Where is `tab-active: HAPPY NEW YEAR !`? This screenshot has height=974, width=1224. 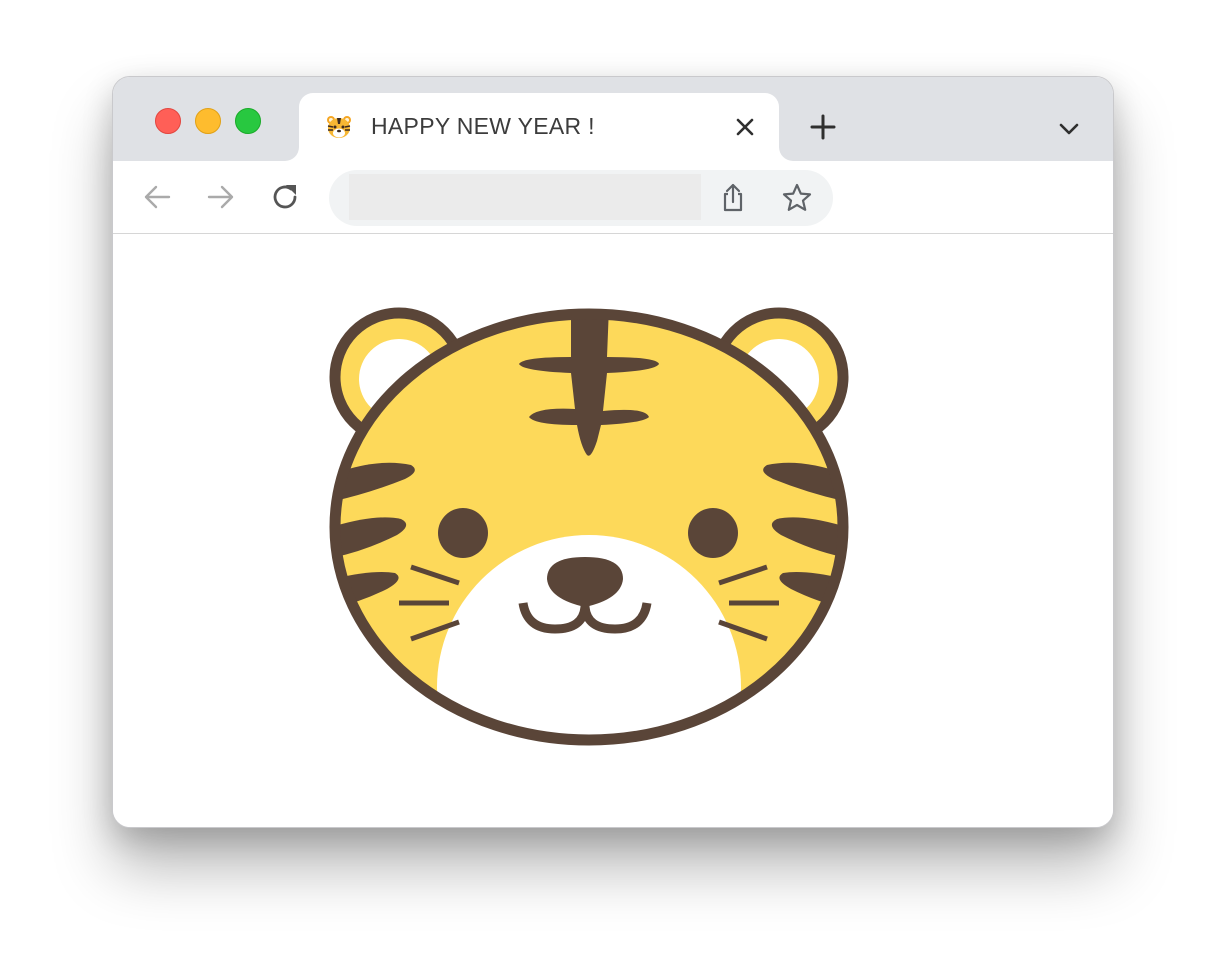
tab-active: HAPPY NEW YEAR ! is located at coordinates (539, 127).